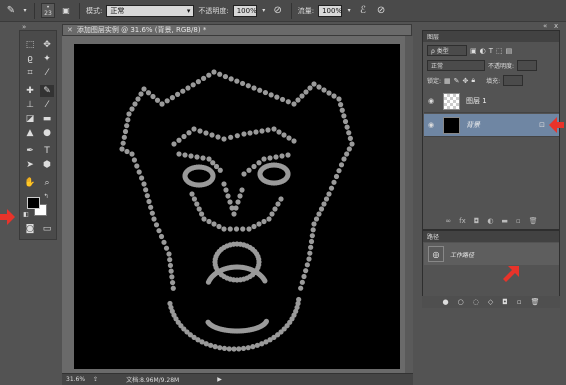 Image resolution: width=566 pixels, height=385 pixels. What do you see at coordinates (556, 26) in the screenshot?
I see `close-icon: x` at bounding box center [556, 26].